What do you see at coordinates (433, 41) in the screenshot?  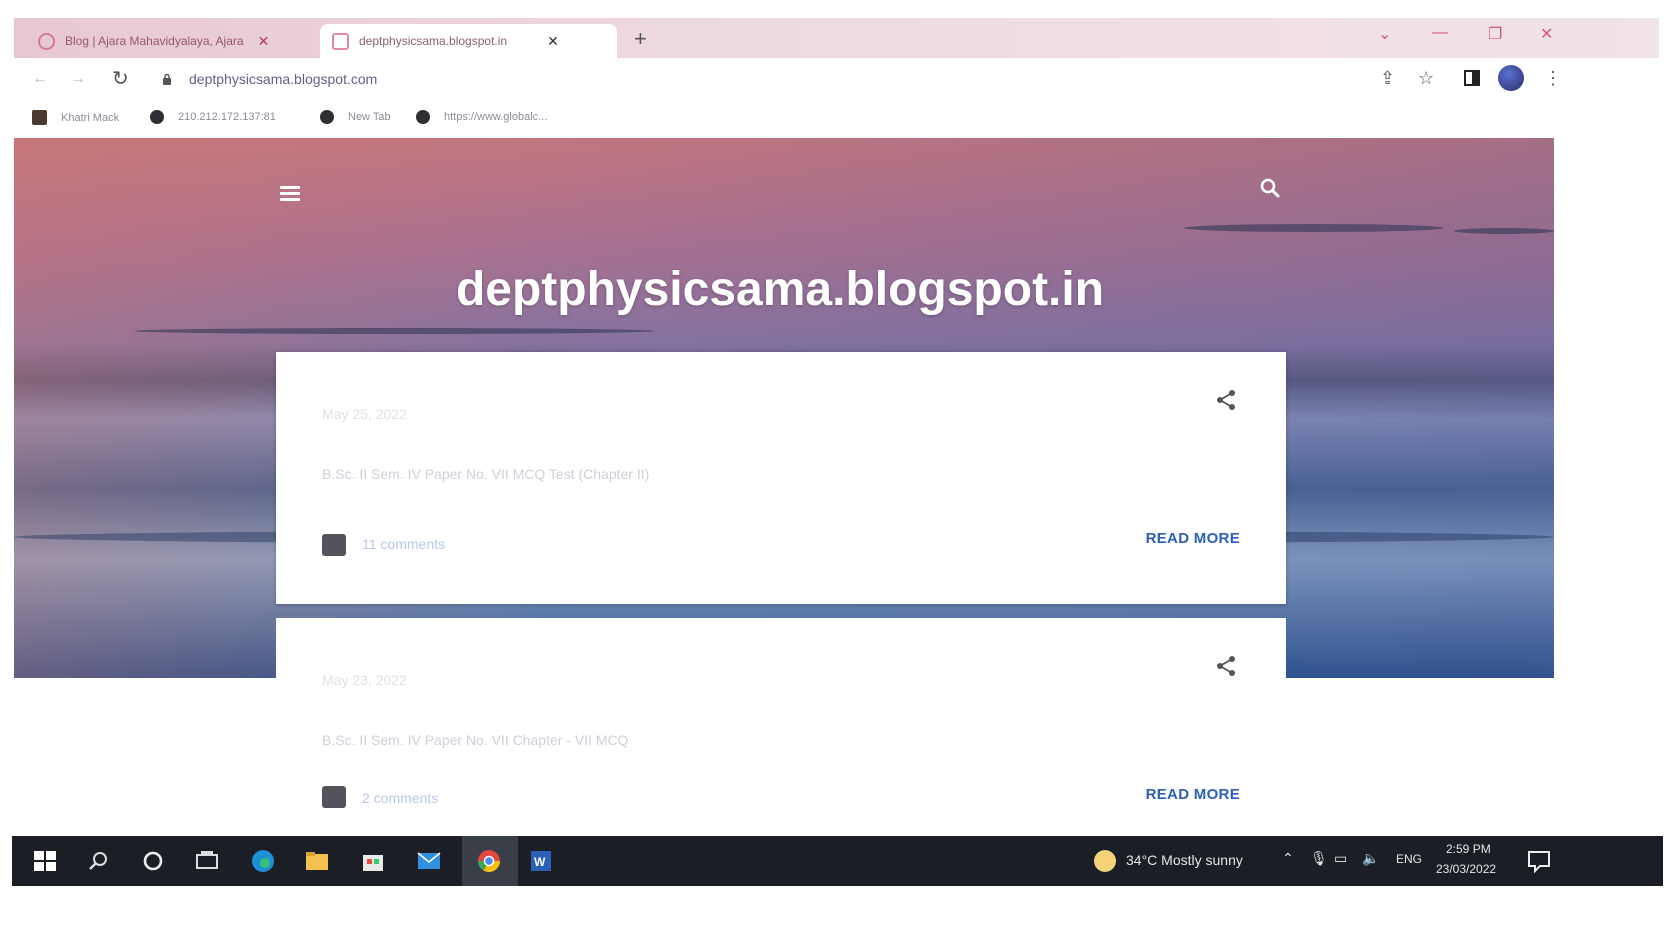 I see `tab-title: deptphysicsama.blogspot.in` at bounding box center [433, 41].